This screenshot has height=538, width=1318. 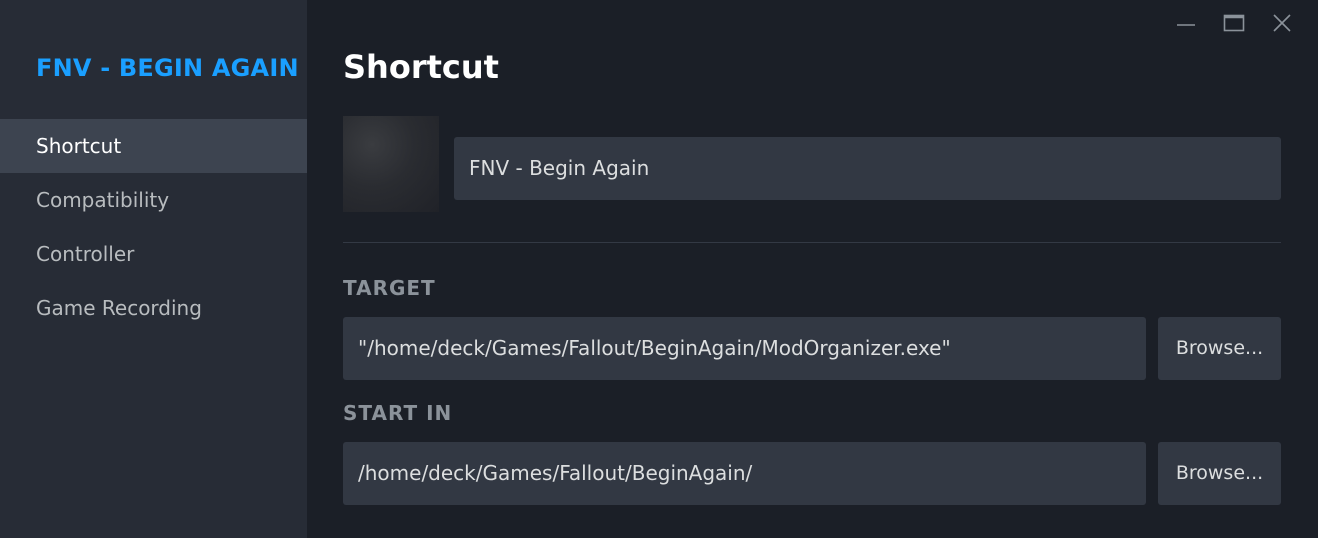 What do you see at coordinates (744, 473) in the screenshot?
I see `start-in-input: /home/deck/Games/Fallout/BeginAgain/` at bounding box center [744, 473].